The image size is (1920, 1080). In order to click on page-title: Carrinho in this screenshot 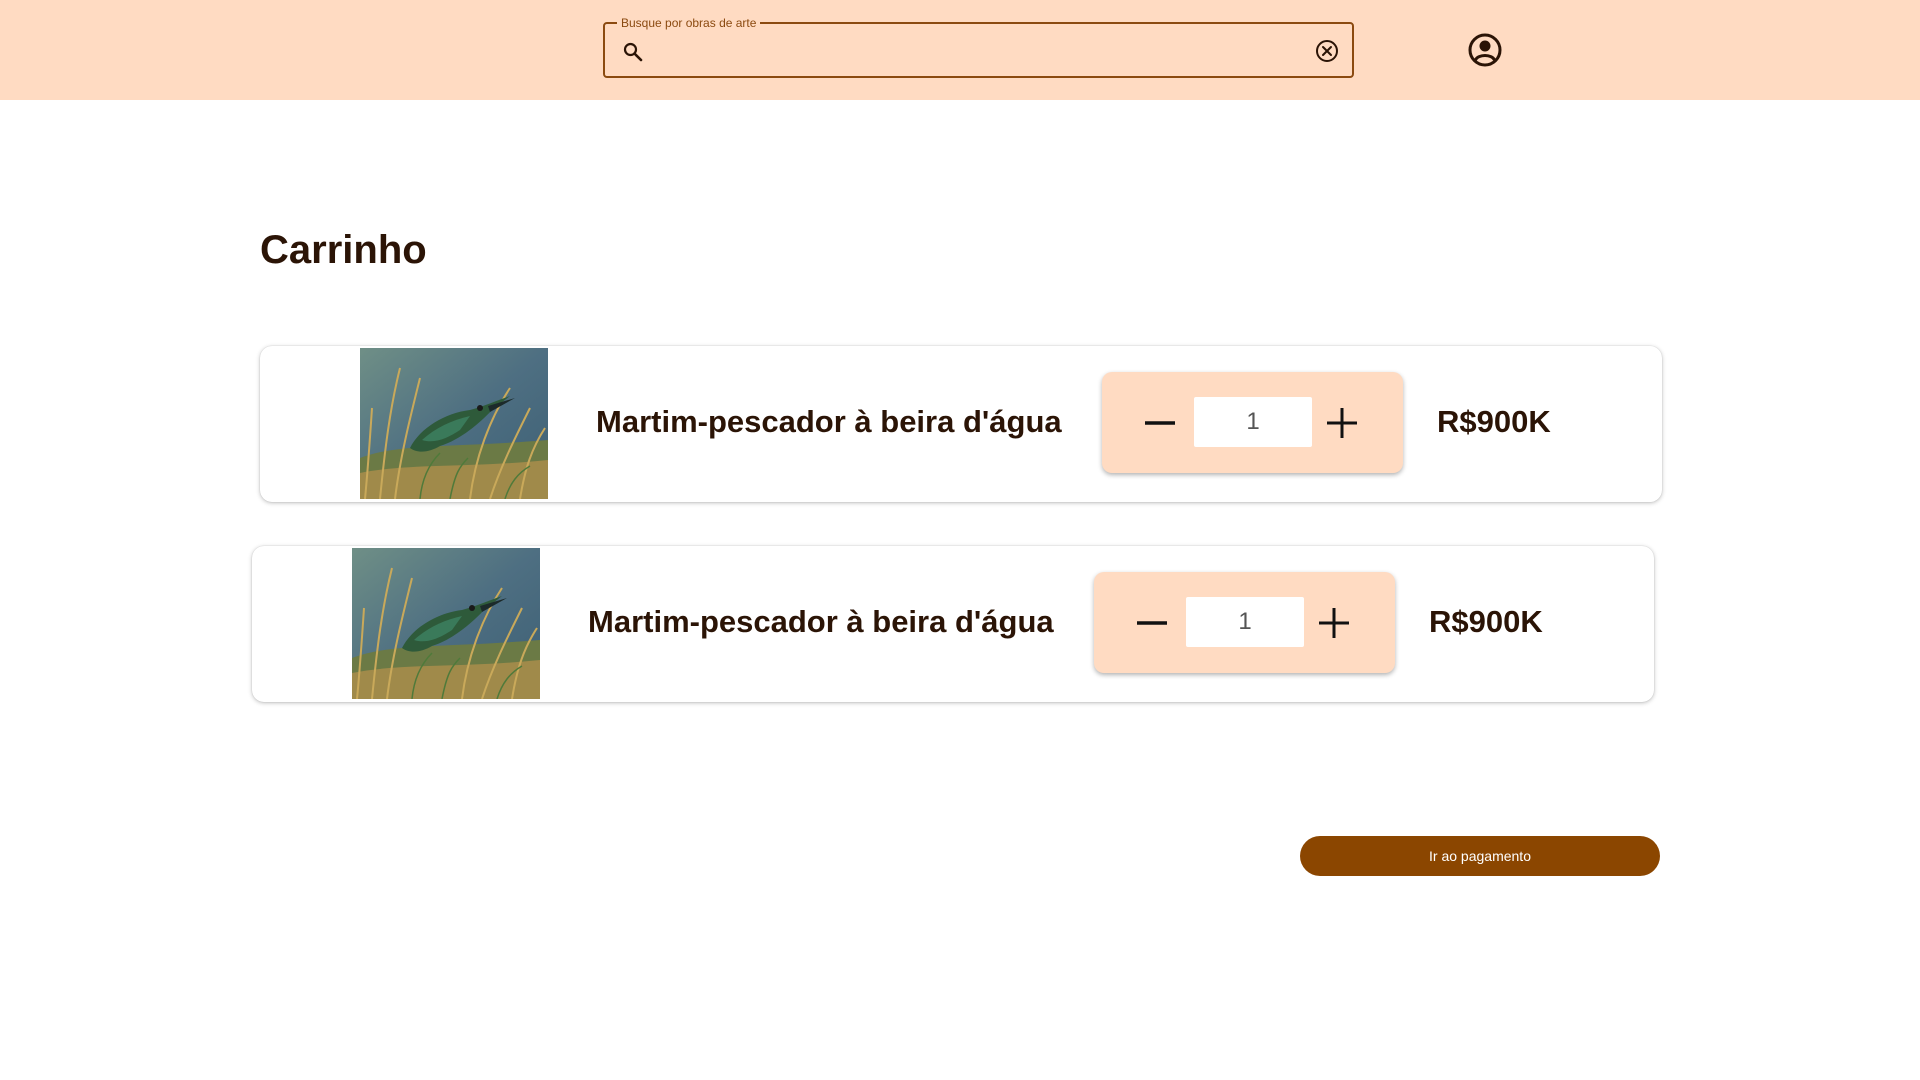, I will do `click(343, 250)`.